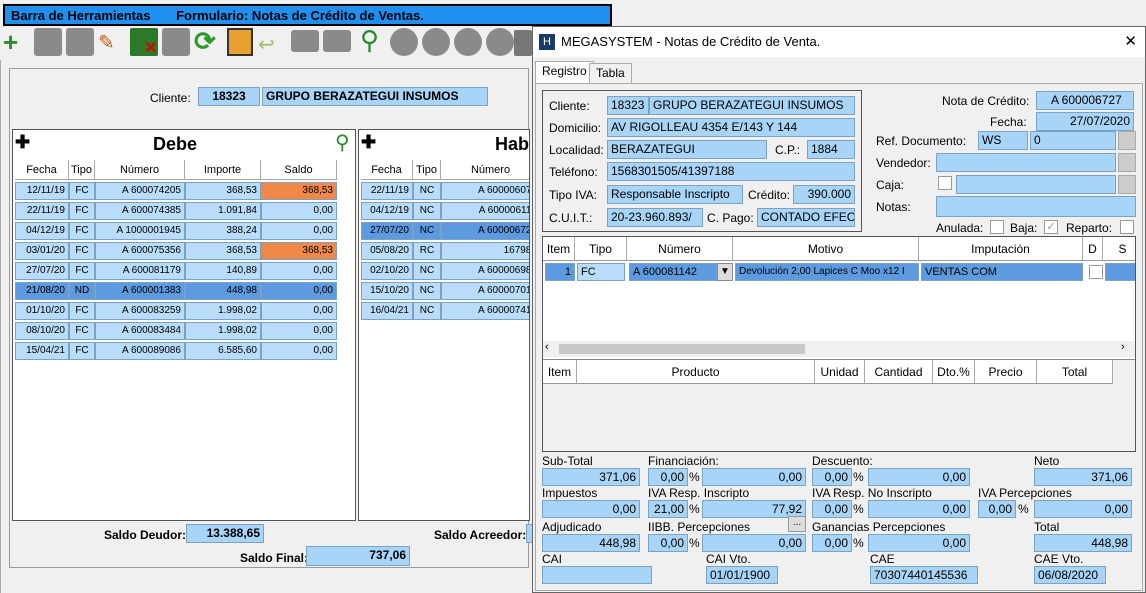  Describe the element at coordinates (547, 347) in the screenshot. I see `scroll-left-arrow: ‹` at that location.